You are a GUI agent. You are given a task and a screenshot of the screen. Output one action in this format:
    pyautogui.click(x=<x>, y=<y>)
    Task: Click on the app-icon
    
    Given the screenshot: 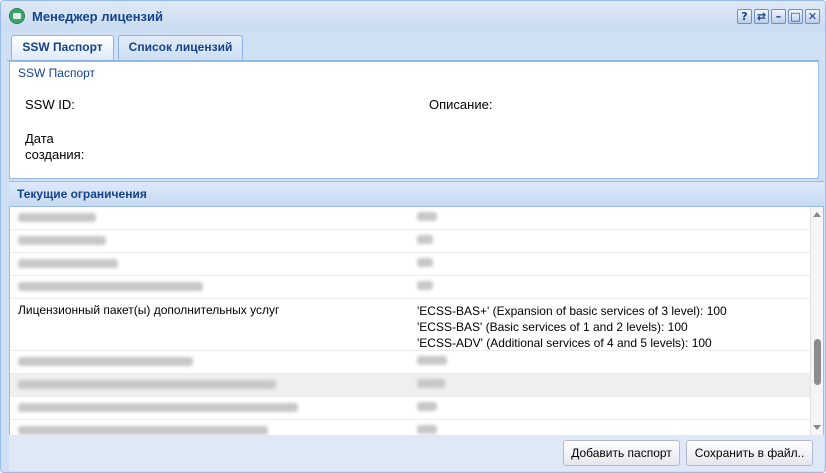 What is the action you would take?
    pyautogui.click(x=17, y=16)
    